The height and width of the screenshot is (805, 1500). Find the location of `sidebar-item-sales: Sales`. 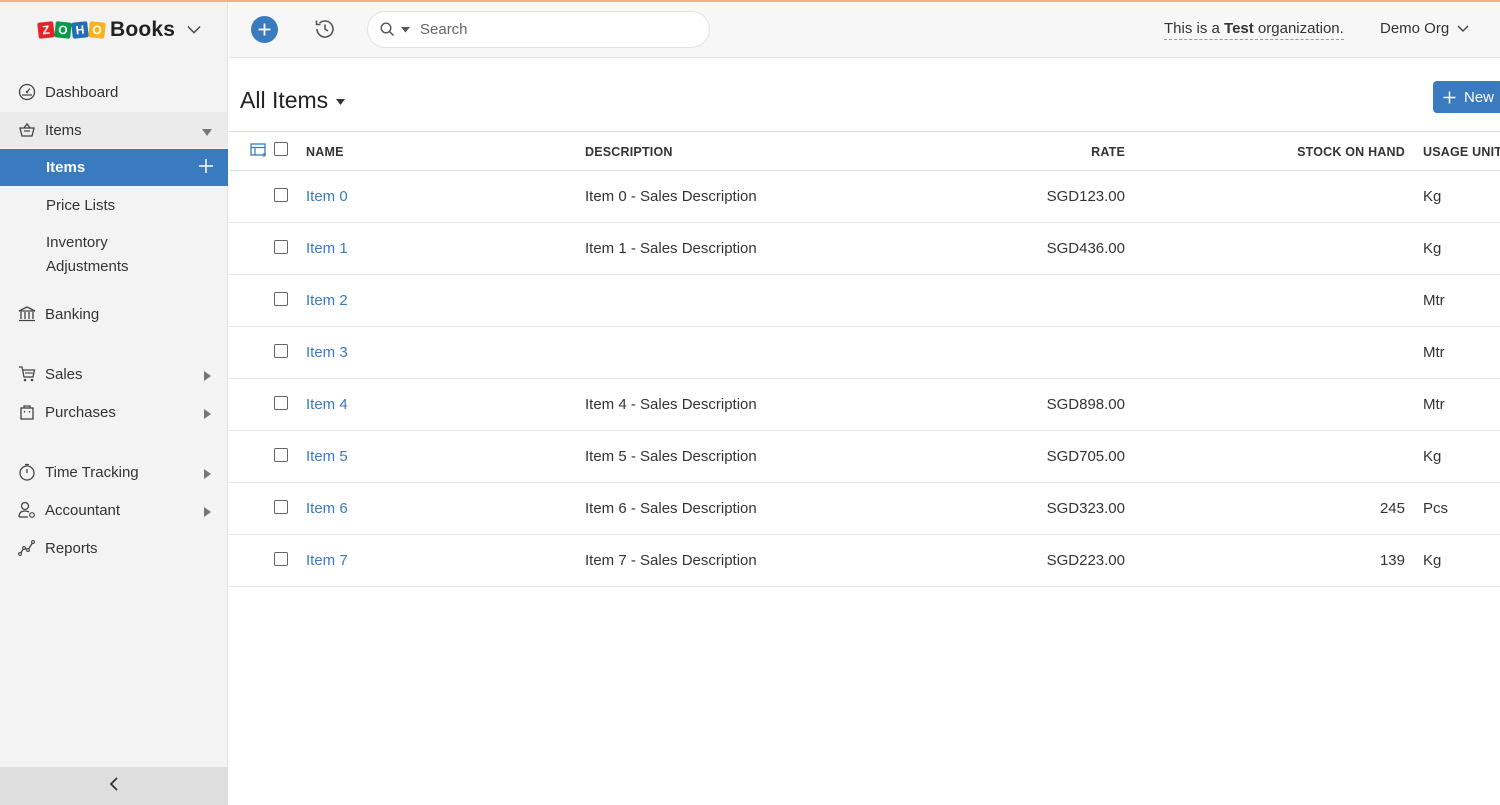

sidebar-item-sales: Sales is located at coordinates (114, 374).